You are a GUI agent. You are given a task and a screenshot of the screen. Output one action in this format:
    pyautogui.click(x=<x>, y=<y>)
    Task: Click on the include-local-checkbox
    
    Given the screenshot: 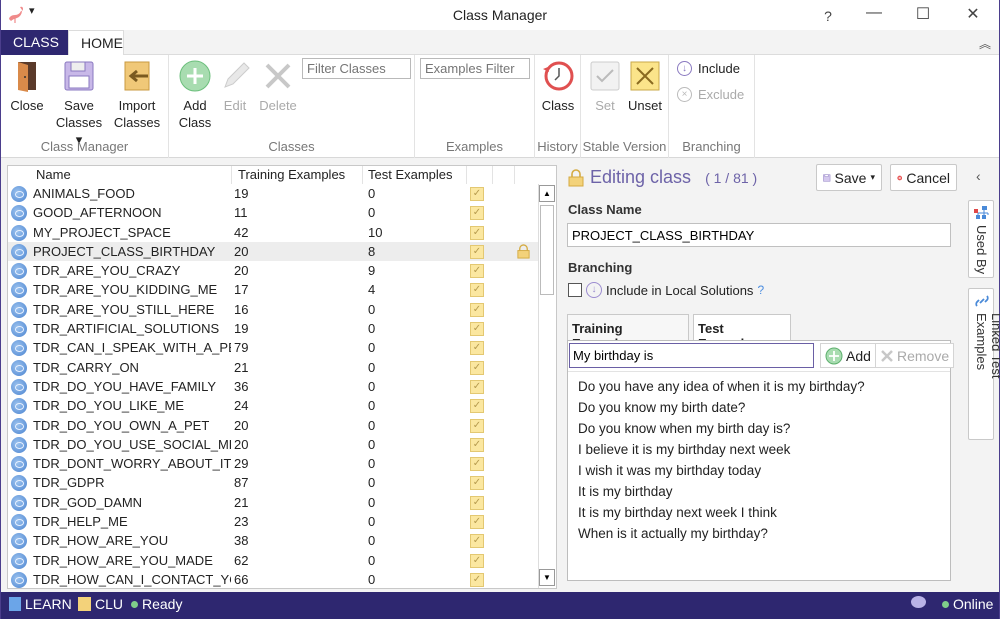 What is the action you would take?
    pyautogui.click(x=575, y=290)
    